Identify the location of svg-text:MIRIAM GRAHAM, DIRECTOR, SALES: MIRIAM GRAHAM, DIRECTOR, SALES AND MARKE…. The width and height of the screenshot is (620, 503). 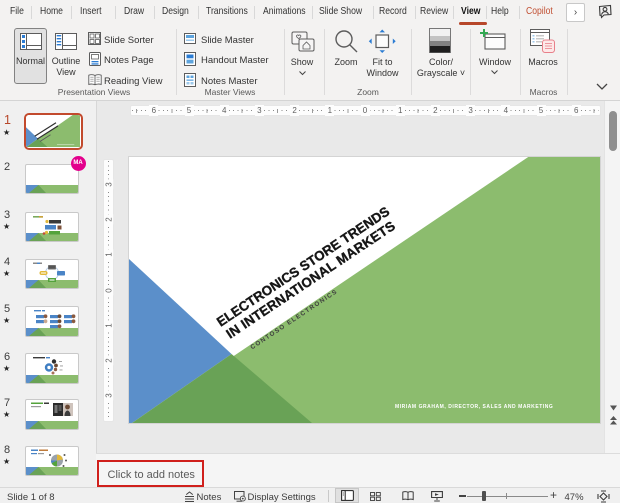
(474, 407).